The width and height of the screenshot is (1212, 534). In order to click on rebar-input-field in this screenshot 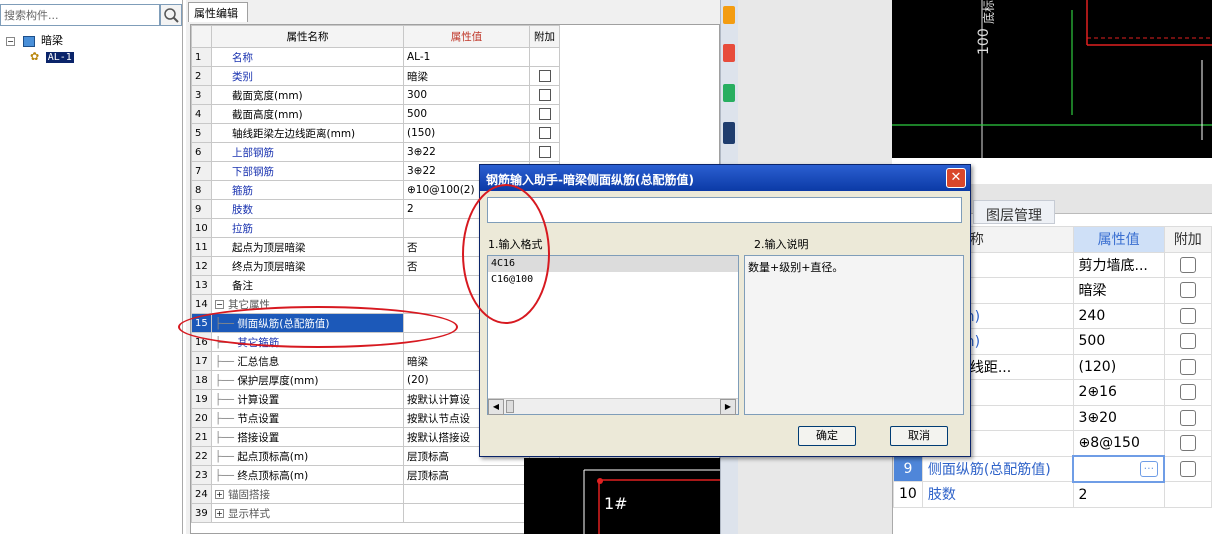, I will do `click(724, 210)`.